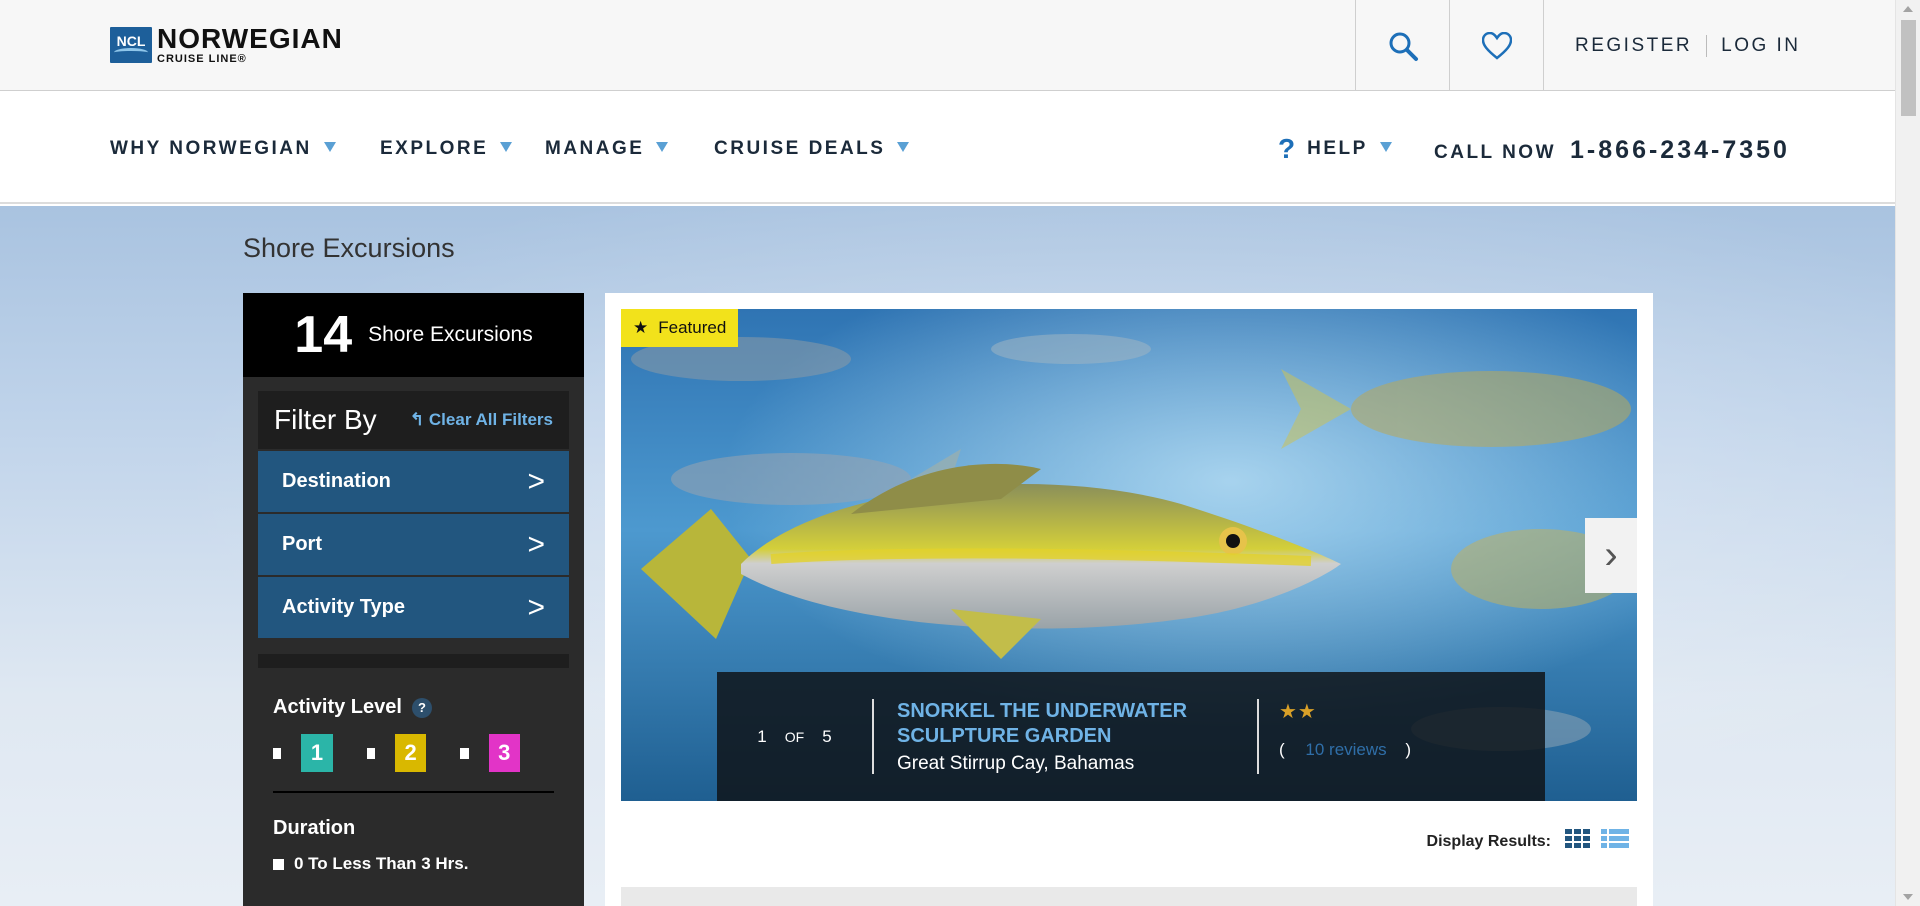 This screenshot has height=906, width=1920. Describe the element at coordinates (1907, 453) in the screenshot. I see `page-scrollbar` at that location.